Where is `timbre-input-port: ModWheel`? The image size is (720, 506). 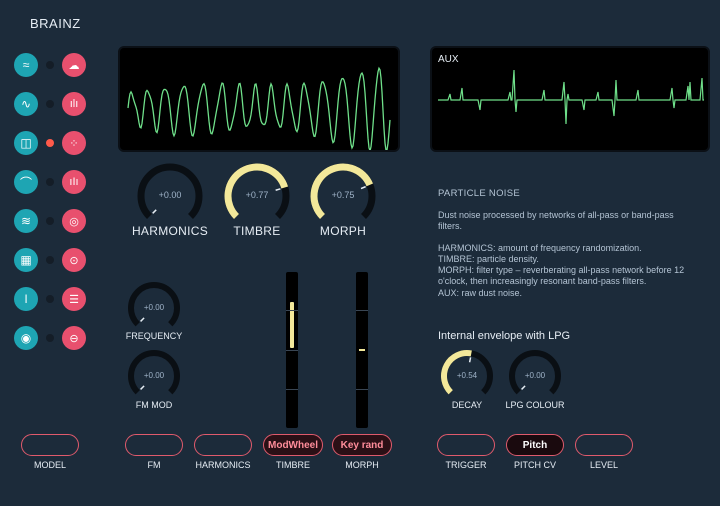
timbre-input-port: ModWheel is located at coordinates (293, 445).